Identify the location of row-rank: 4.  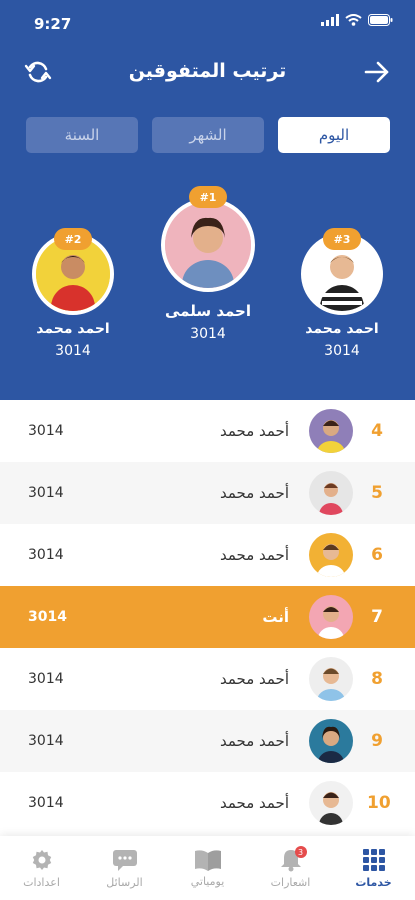
(377, 431).